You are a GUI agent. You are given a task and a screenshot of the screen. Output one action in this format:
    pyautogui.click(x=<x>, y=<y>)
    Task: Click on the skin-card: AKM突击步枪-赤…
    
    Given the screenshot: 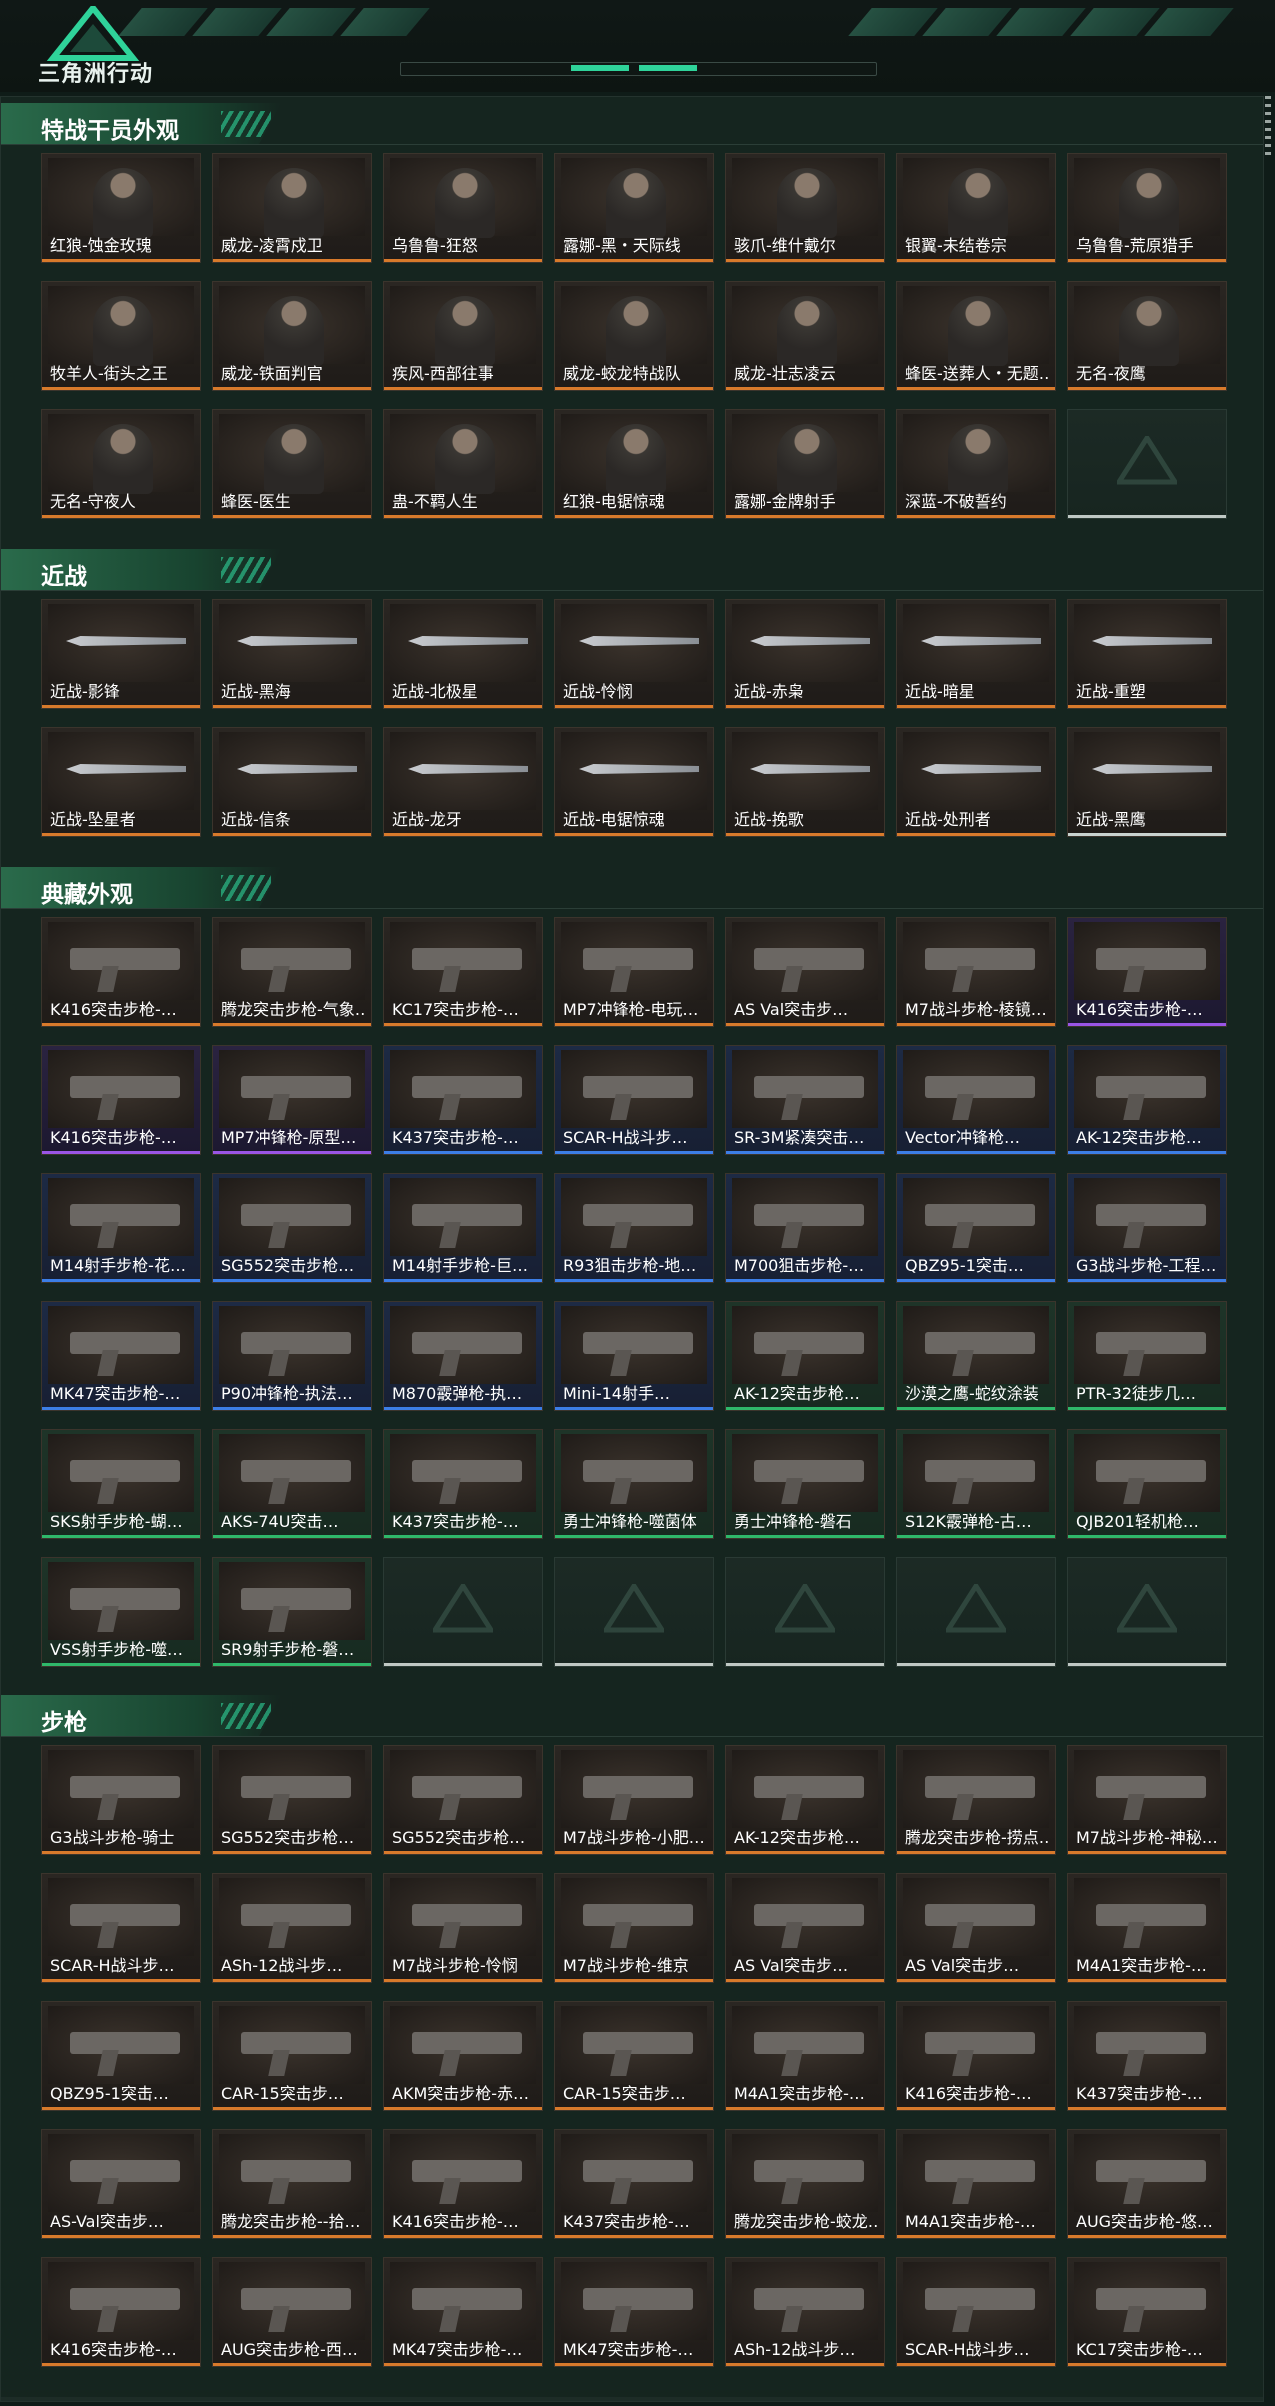 What is the action you would take?
    pyautogui.click(x=463, y=2056)
    